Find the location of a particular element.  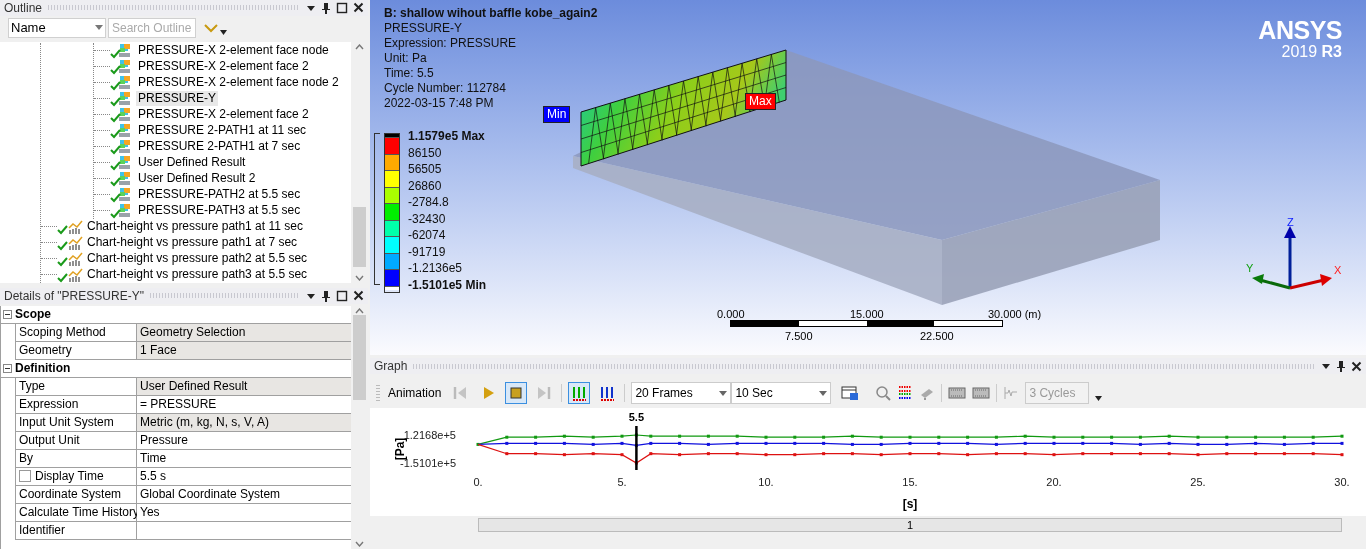

legend-label: 56505 is located at coordinates (425, 169).